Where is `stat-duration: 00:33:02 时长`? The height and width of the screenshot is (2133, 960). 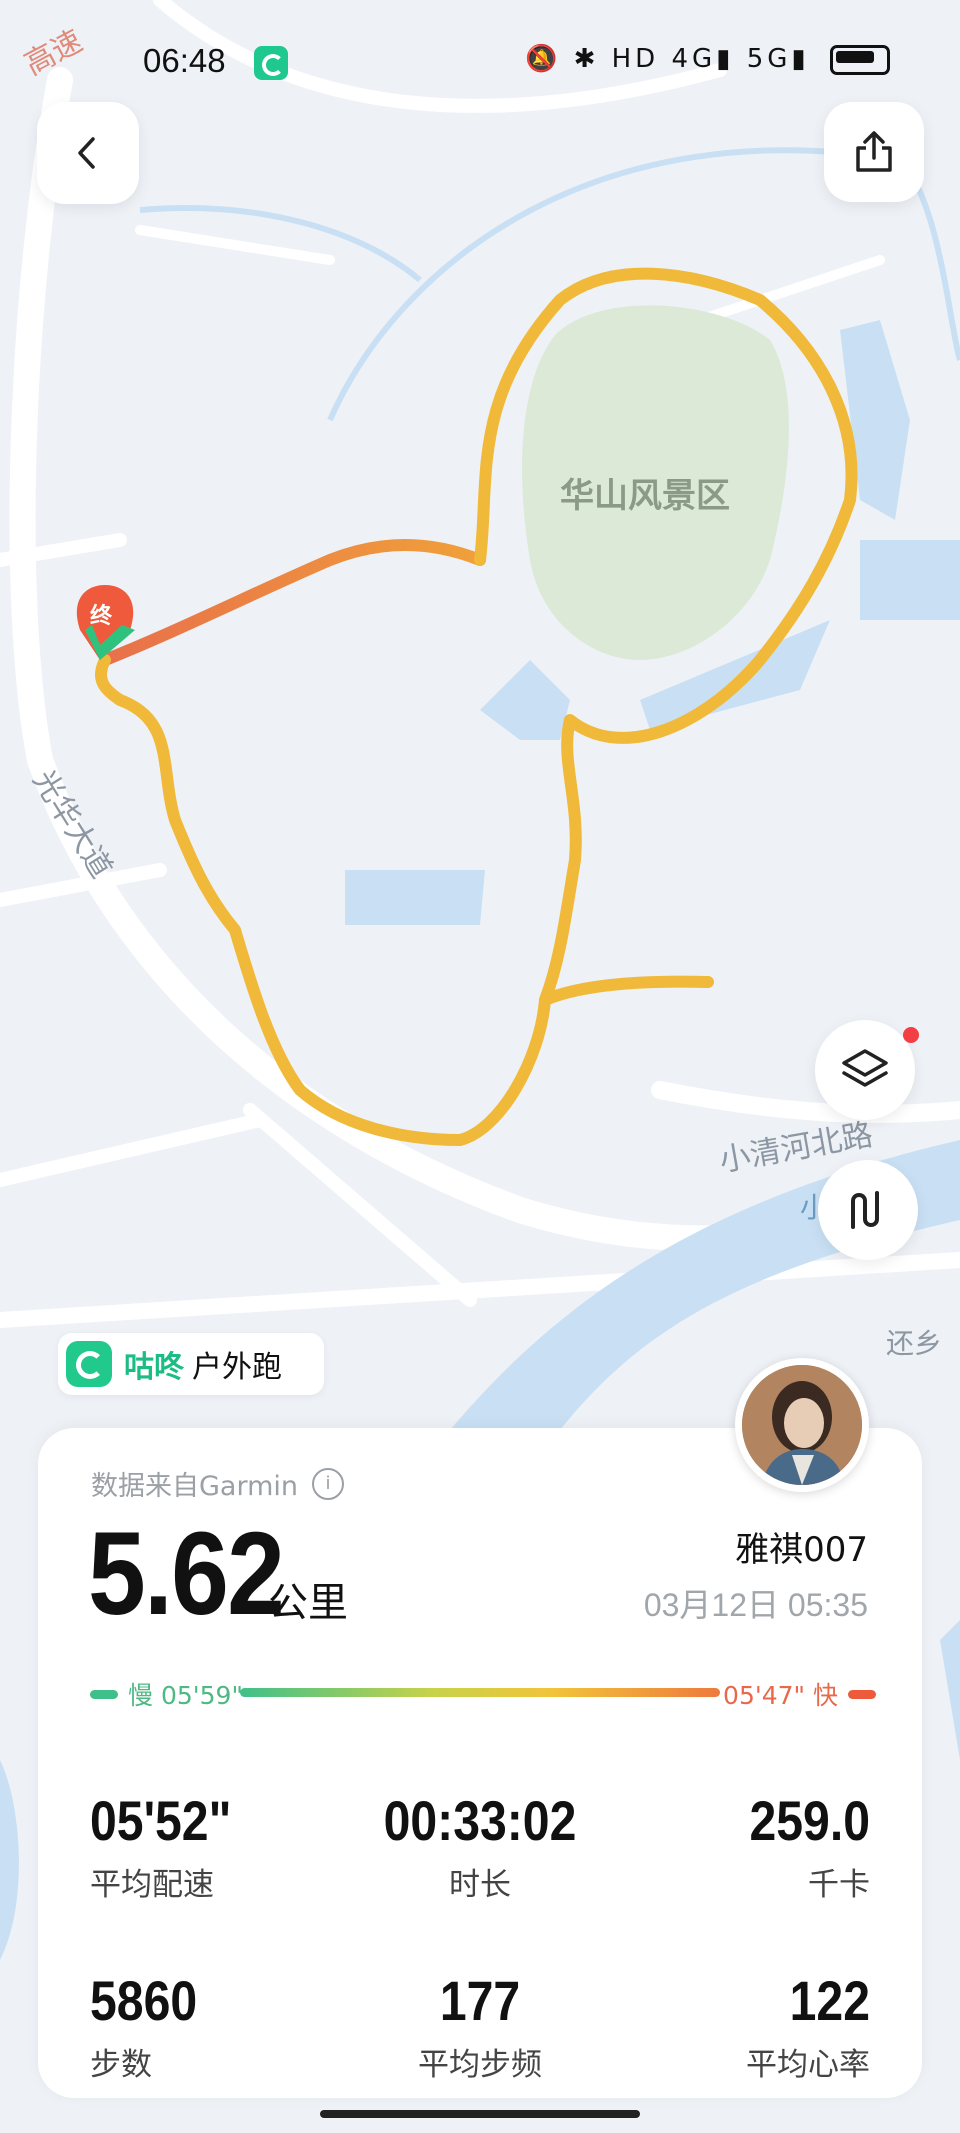
stat-duration: 00:33:02 时长 is located at coordinates (480, 1846).